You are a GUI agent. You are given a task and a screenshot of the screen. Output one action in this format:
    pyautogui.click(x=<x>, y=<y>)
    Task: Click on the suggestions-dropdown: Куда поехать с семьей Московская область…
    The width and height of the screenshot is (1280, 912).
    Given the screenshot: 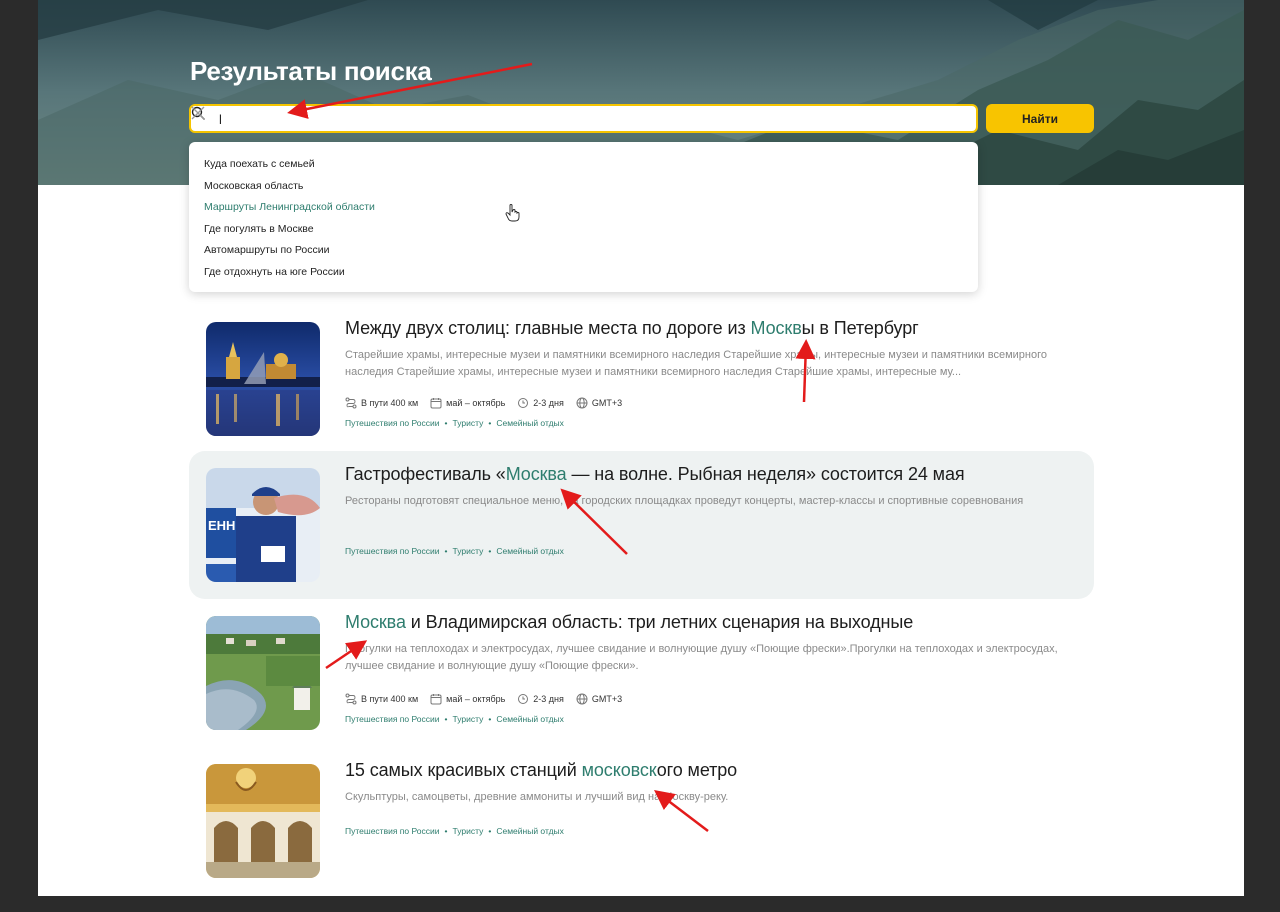 What is the action you would take?
    pyautogui.click(x=583, y=217)
    